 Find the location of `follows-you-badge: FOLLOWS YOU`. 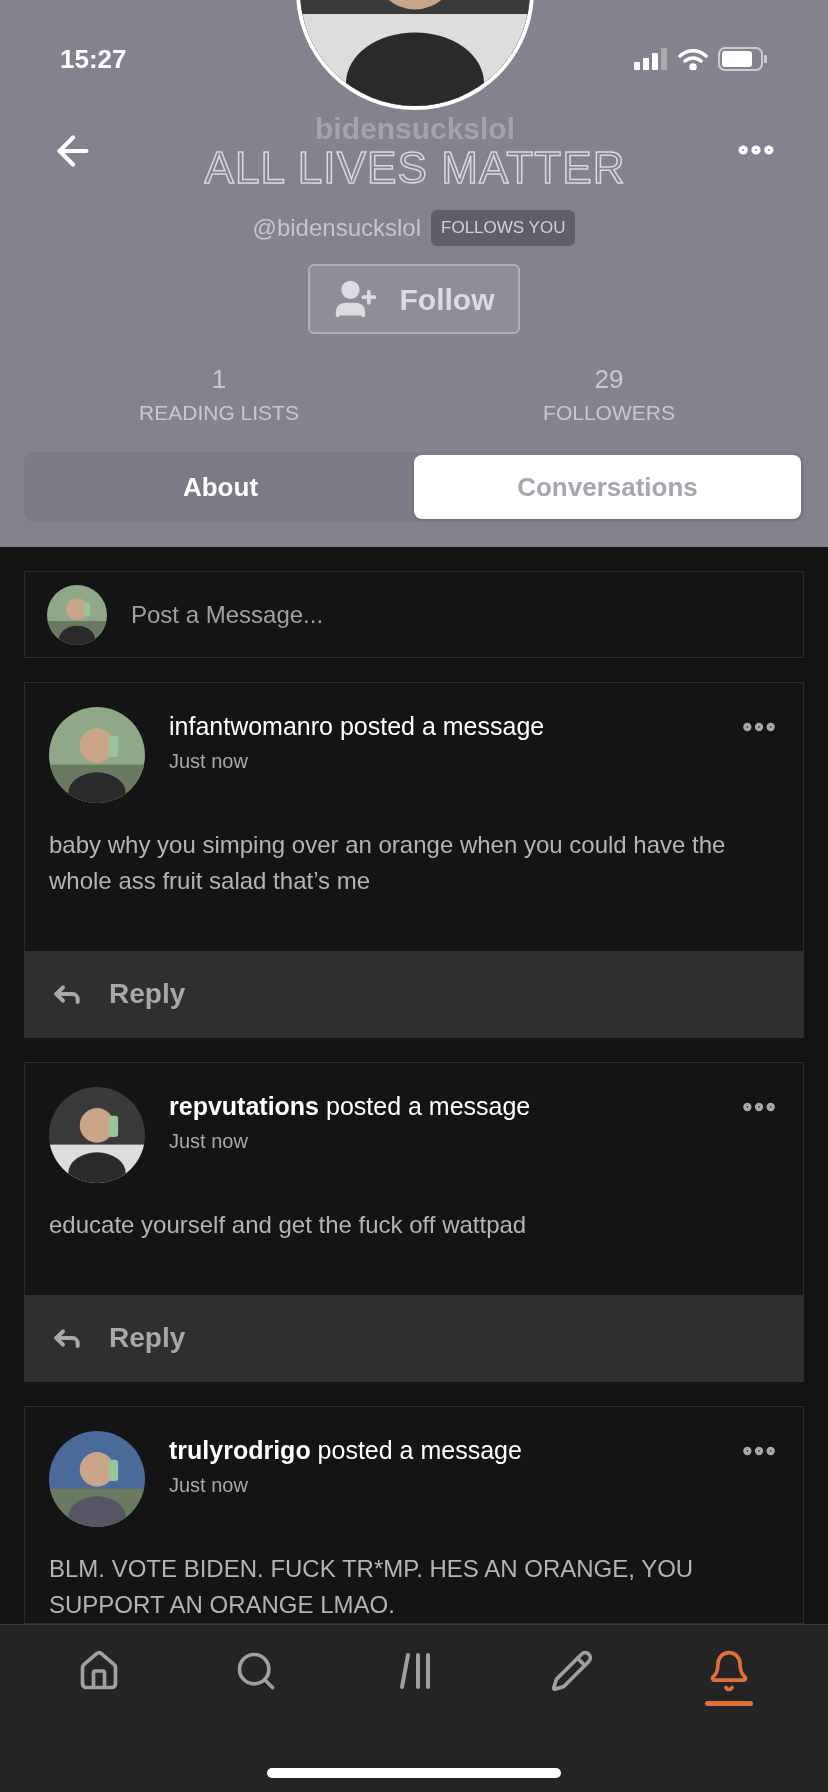

follows-you-badge: FOLLOWS YOU is located at coordinates (503, 228).